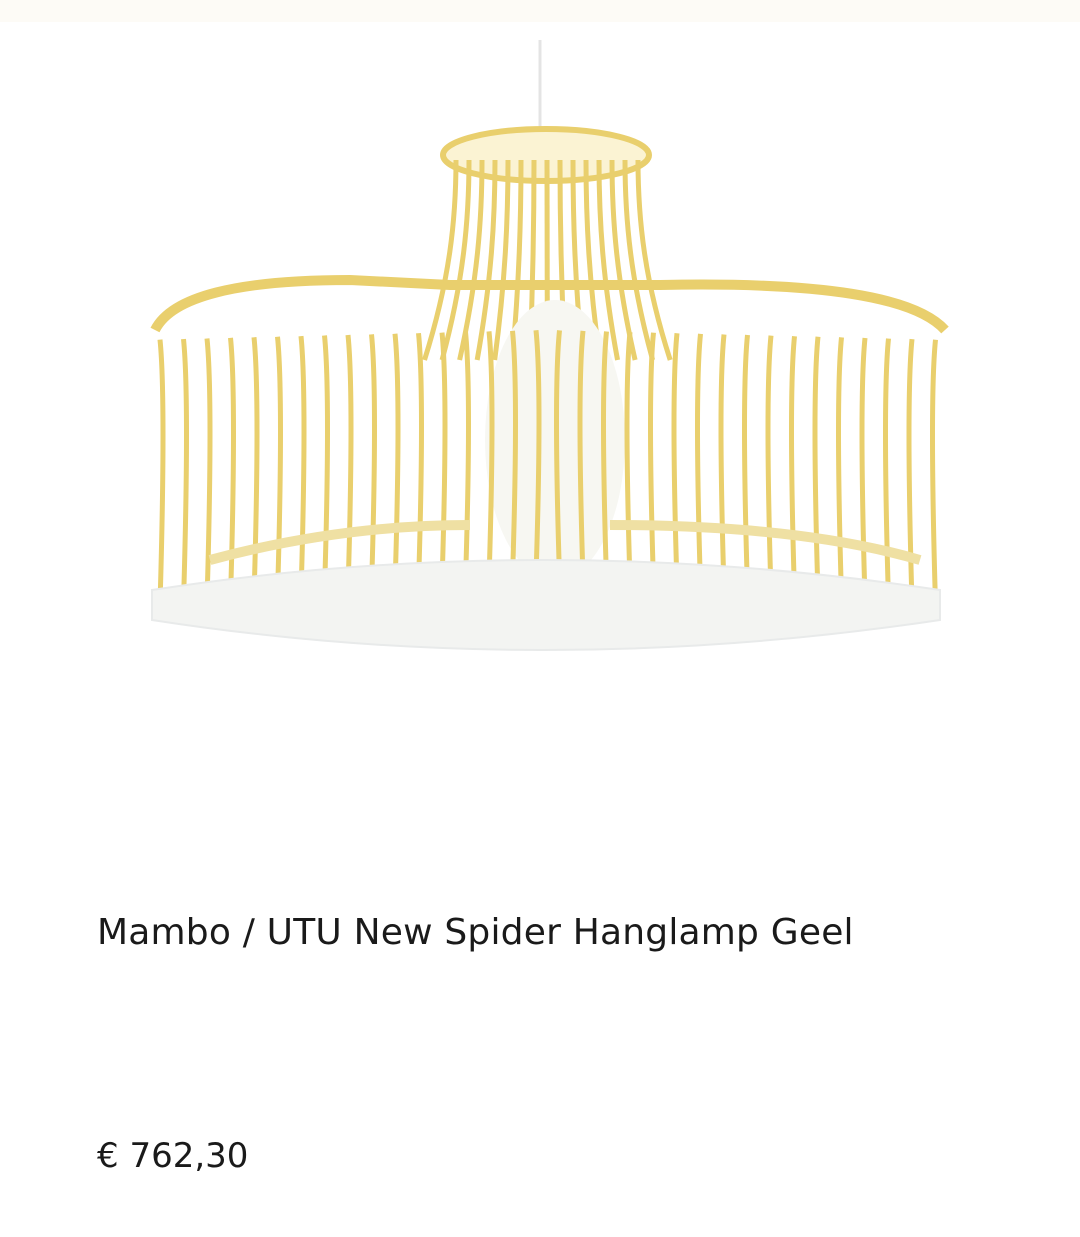 The width and height of the screenshot is (1080, 1237). What do you see at coordinates (475, 932) in the screenshot?
I see `product-title: Mambo / UTU New Spider Hanglamp Geel` at bounding box center [475, 932].